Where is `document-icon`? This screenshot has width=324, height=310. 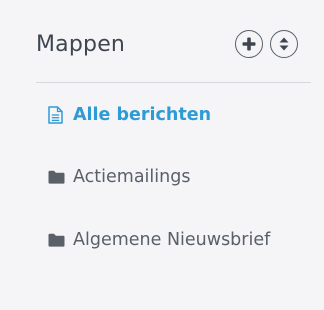 document-icon is located at coordinates (57, 115).